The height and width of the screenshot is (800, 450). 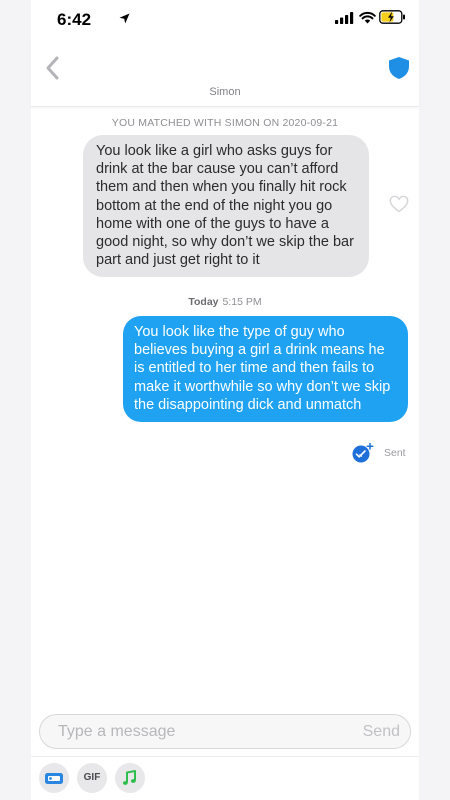 What do you see at coordinates (203, 302) in the screenshot?
I see `timestamp-day: Today` at bounding box center [203, 302].